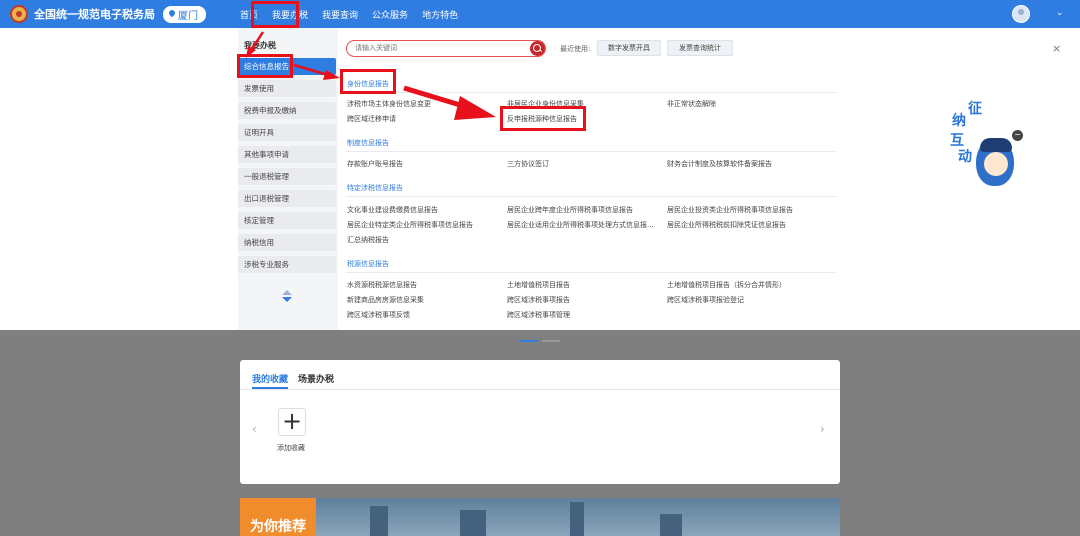 The height and width of the screenshot is (536, 1080). Describe the element at coordinates (540, 517) in the screenshot. I see `recommend-banner: 为你推荐` at that location.